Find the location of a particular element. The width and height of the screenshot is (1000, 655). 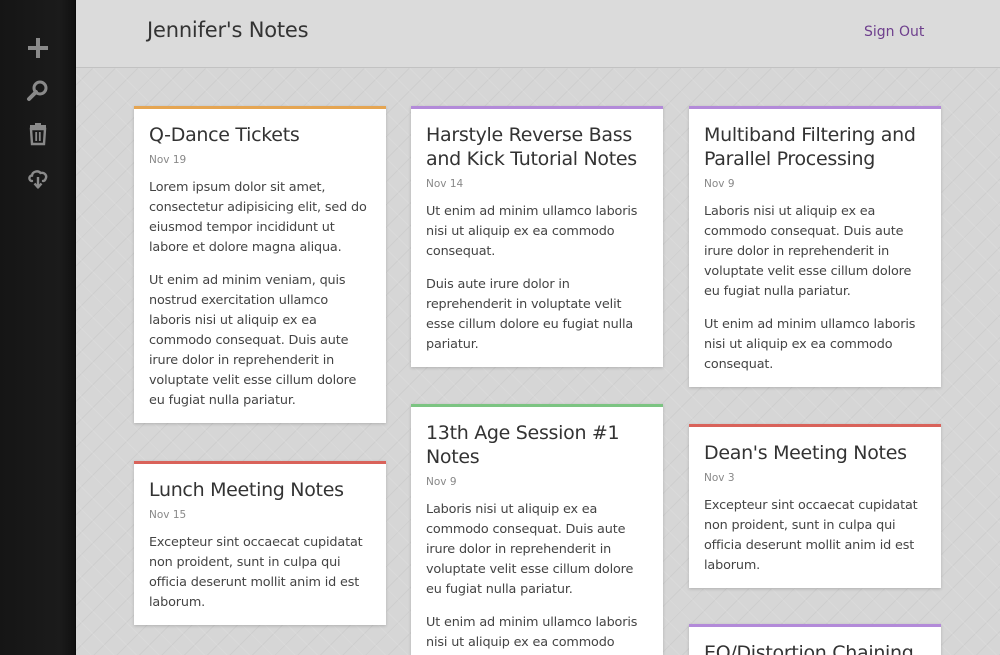

note-title: 13th Age Session #1 Notes is located at coordinates (523, 445).